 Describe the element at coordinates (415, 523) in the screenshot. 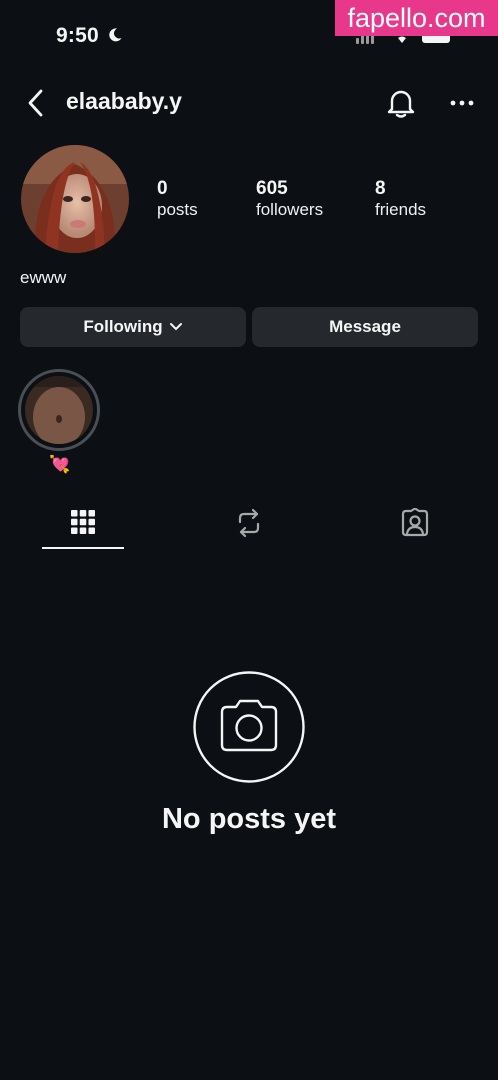

I see `tagged-icon` at that location.